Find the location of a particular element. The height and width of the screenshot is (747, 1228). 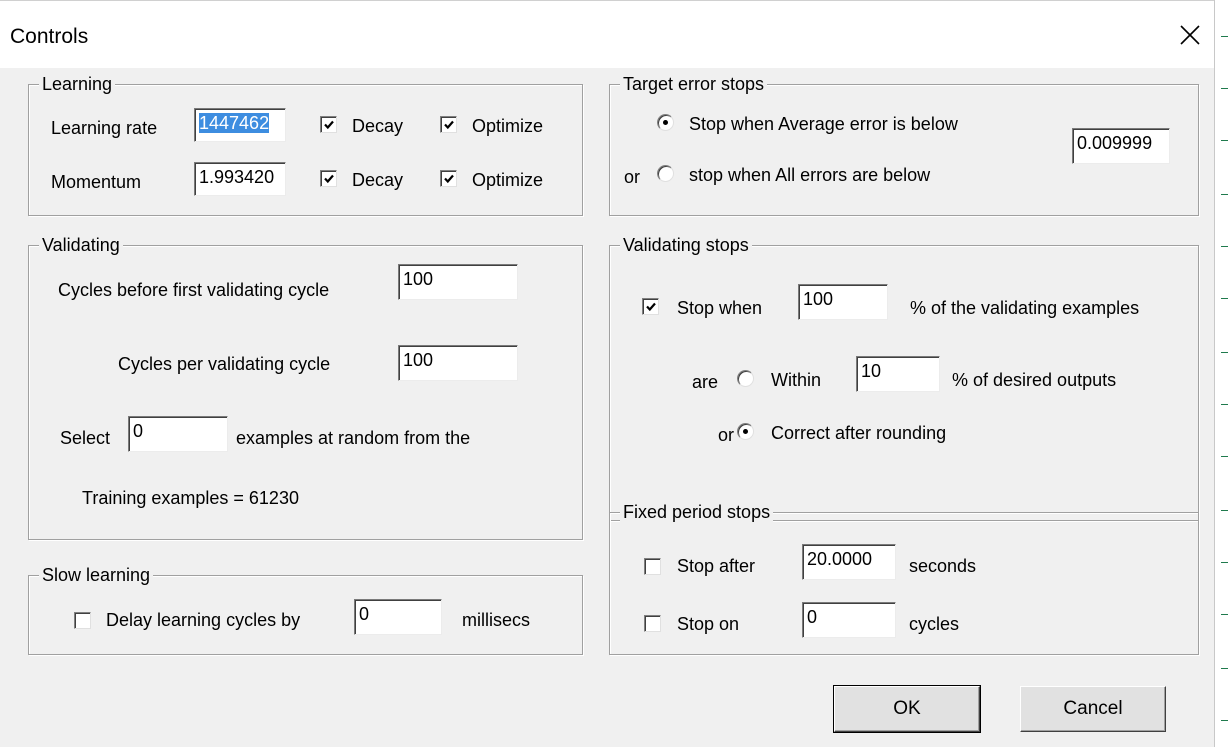

mom-optimize-checkbox is located at coordinates (448, 178).